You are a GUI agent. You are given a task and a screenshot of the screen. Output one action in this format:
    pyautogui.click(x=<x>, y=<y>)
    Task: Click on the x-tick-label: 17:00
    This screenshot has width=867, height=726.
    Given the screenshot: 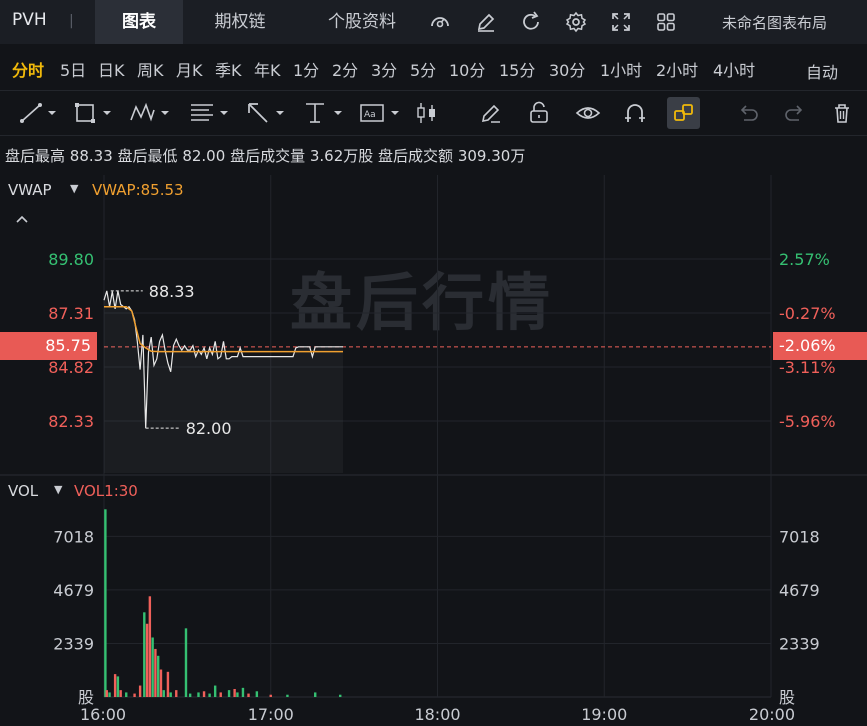 What is the action you would take?
    pyautogui.click(x=271, y=714)
    